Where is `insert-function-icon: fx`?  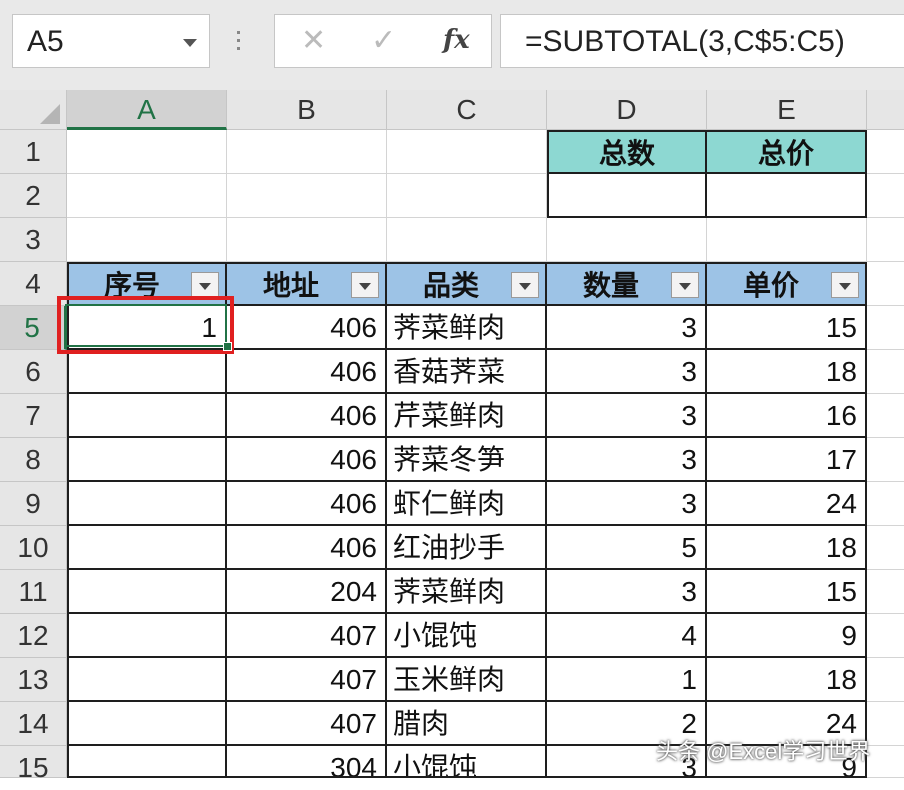
insert-function-icon: fx is located at coordinates (456, 40).